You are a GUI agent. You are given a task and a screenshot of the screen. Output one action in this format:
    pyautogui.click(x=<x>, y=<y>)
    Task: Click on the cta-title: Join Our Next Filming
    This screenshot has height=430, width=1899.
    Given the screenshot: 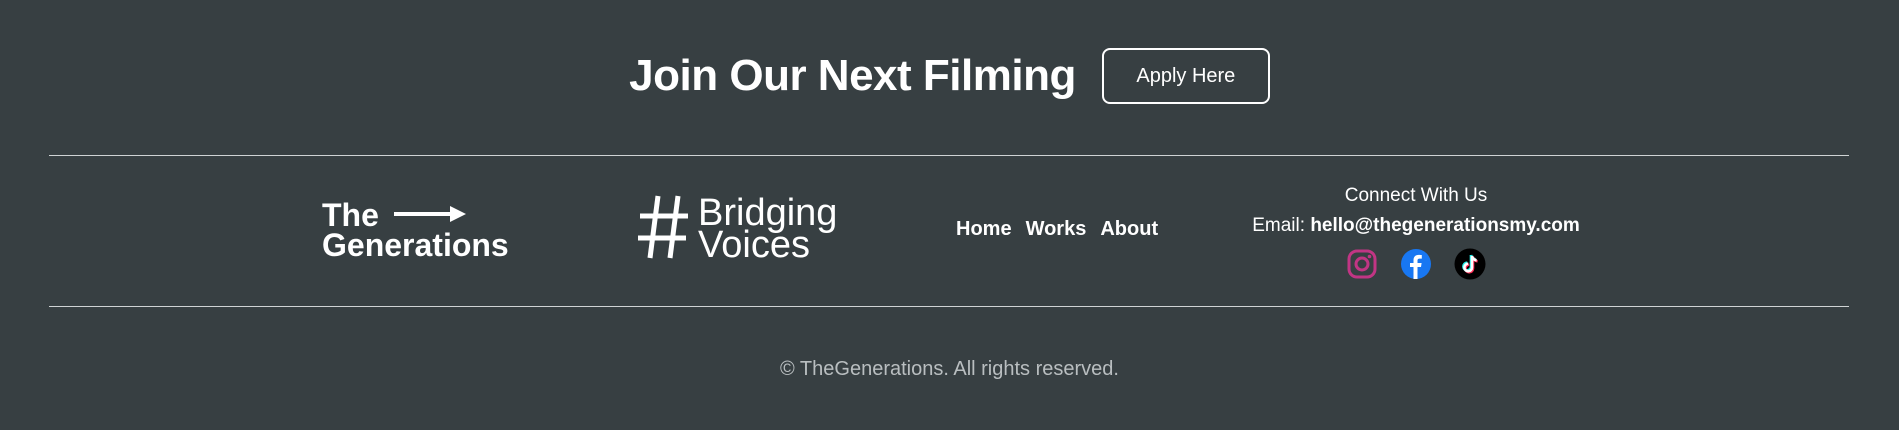 What is the action you would take?
    pyautogui.click(x=852, y=75)
    